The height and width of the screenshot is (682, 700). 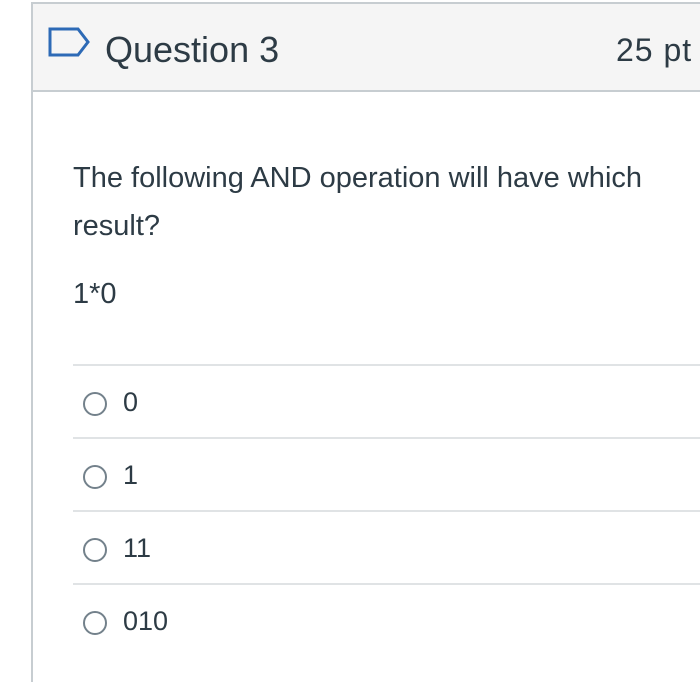 What do you see at coordinates (654, 50) in the screenshot?
I see `question-points: 25 pt` at bounding box center [654, 50].